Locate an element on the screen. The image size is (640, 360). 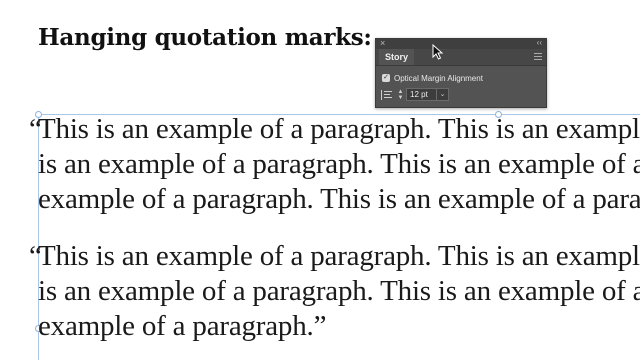
tab-story: Story is located at coordinates (397, 57).